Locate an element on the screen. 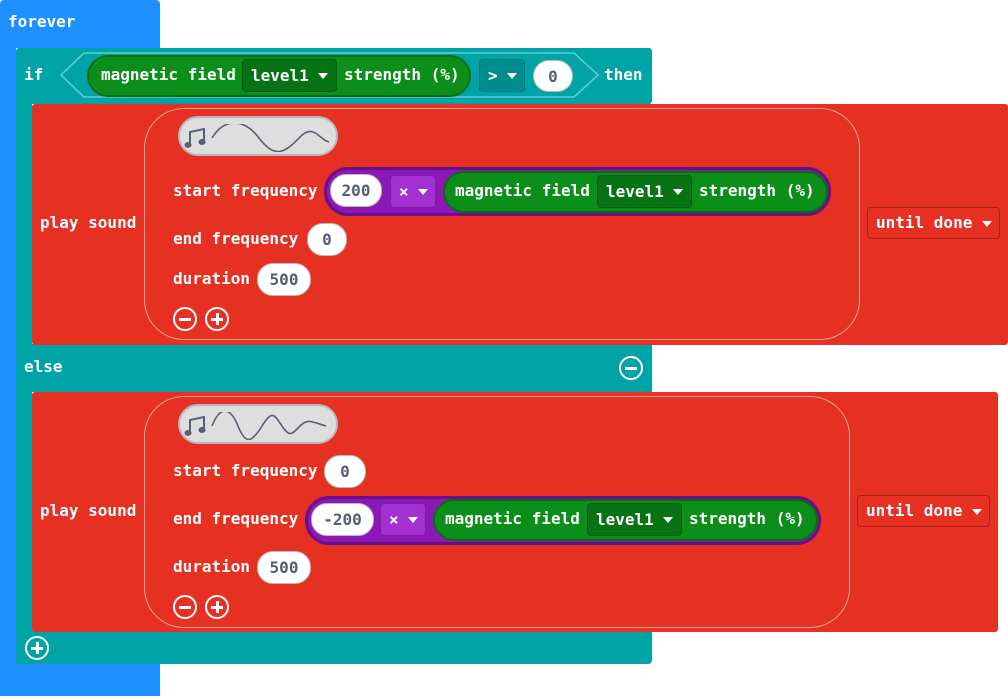 The height and width of the screenshot is (696, 1008). if-block-bottom is located at coordinates (334, 647).